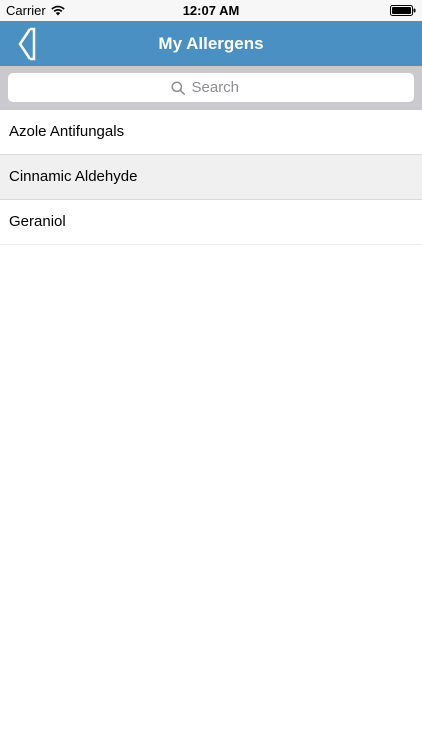 This screenshot has width=422, height=750. I want to click on search-bar, so click(211, 88).